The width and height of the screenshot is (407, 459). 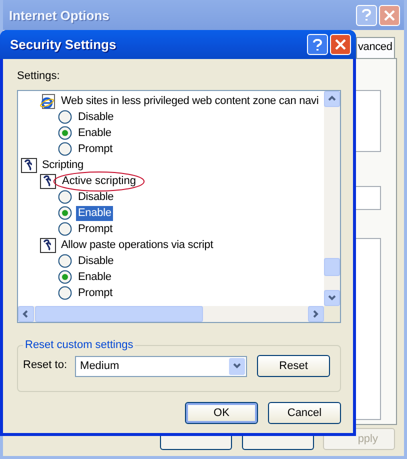 I want to click on dialog-title: Security Settings, so click(x=64, y=44).